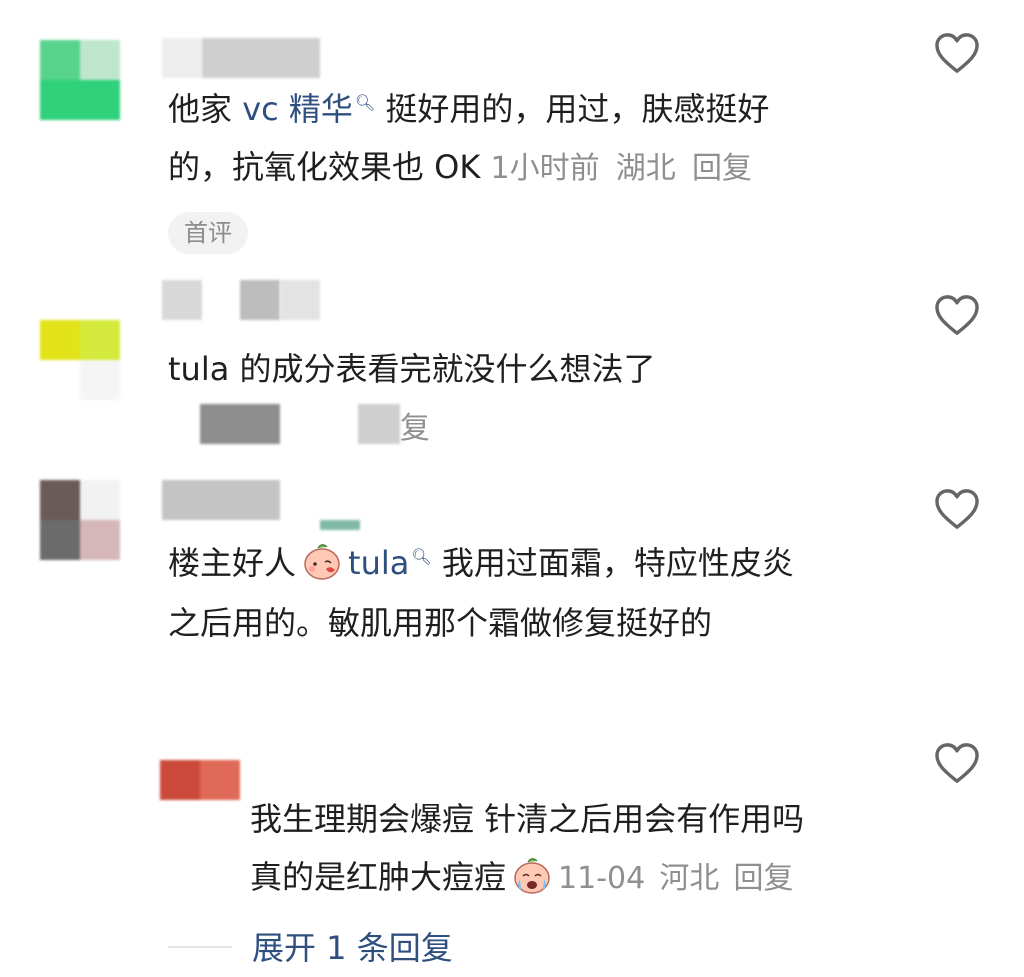 The image size is (1024, 977). Describe the element at coordinates (415, 429) in the screenshot. I see `reply-button: 复` at that location.